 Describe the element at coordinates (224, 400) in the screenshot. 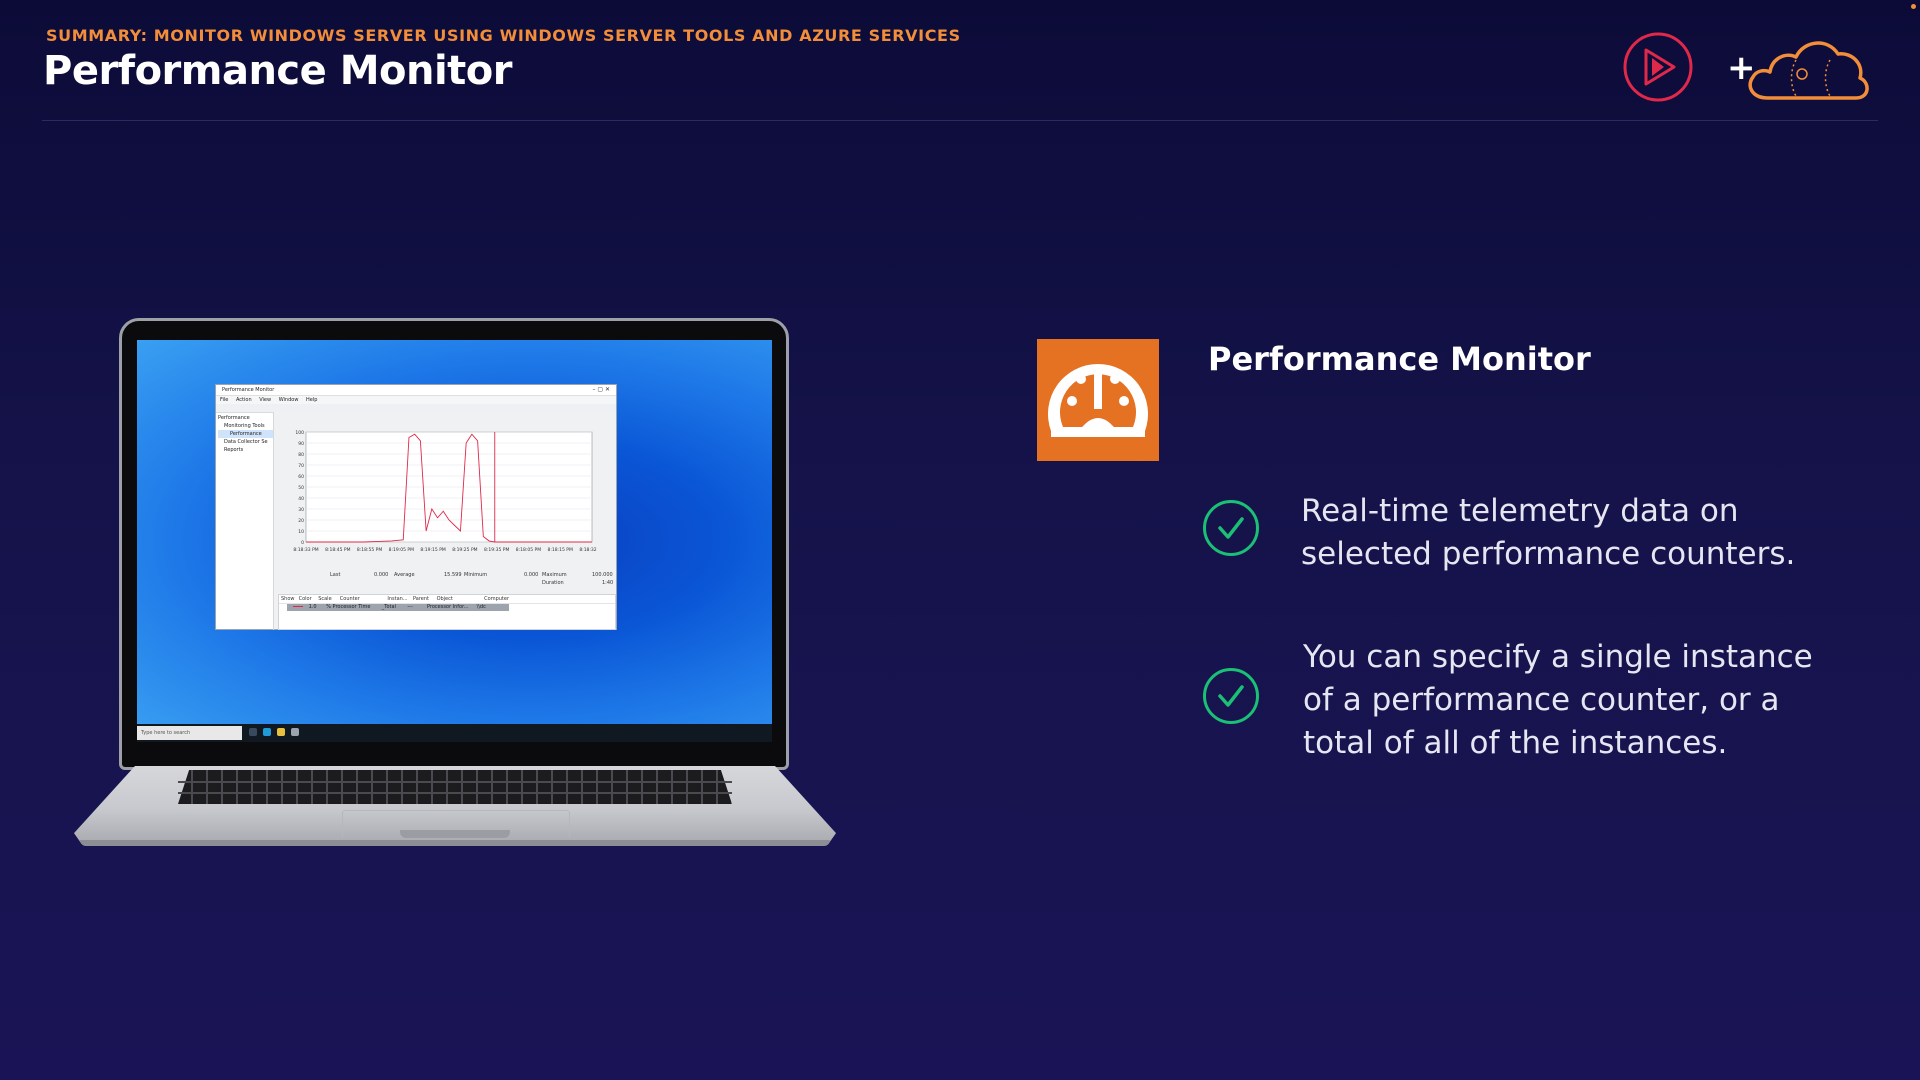

I see `menu-file: File` at that location.